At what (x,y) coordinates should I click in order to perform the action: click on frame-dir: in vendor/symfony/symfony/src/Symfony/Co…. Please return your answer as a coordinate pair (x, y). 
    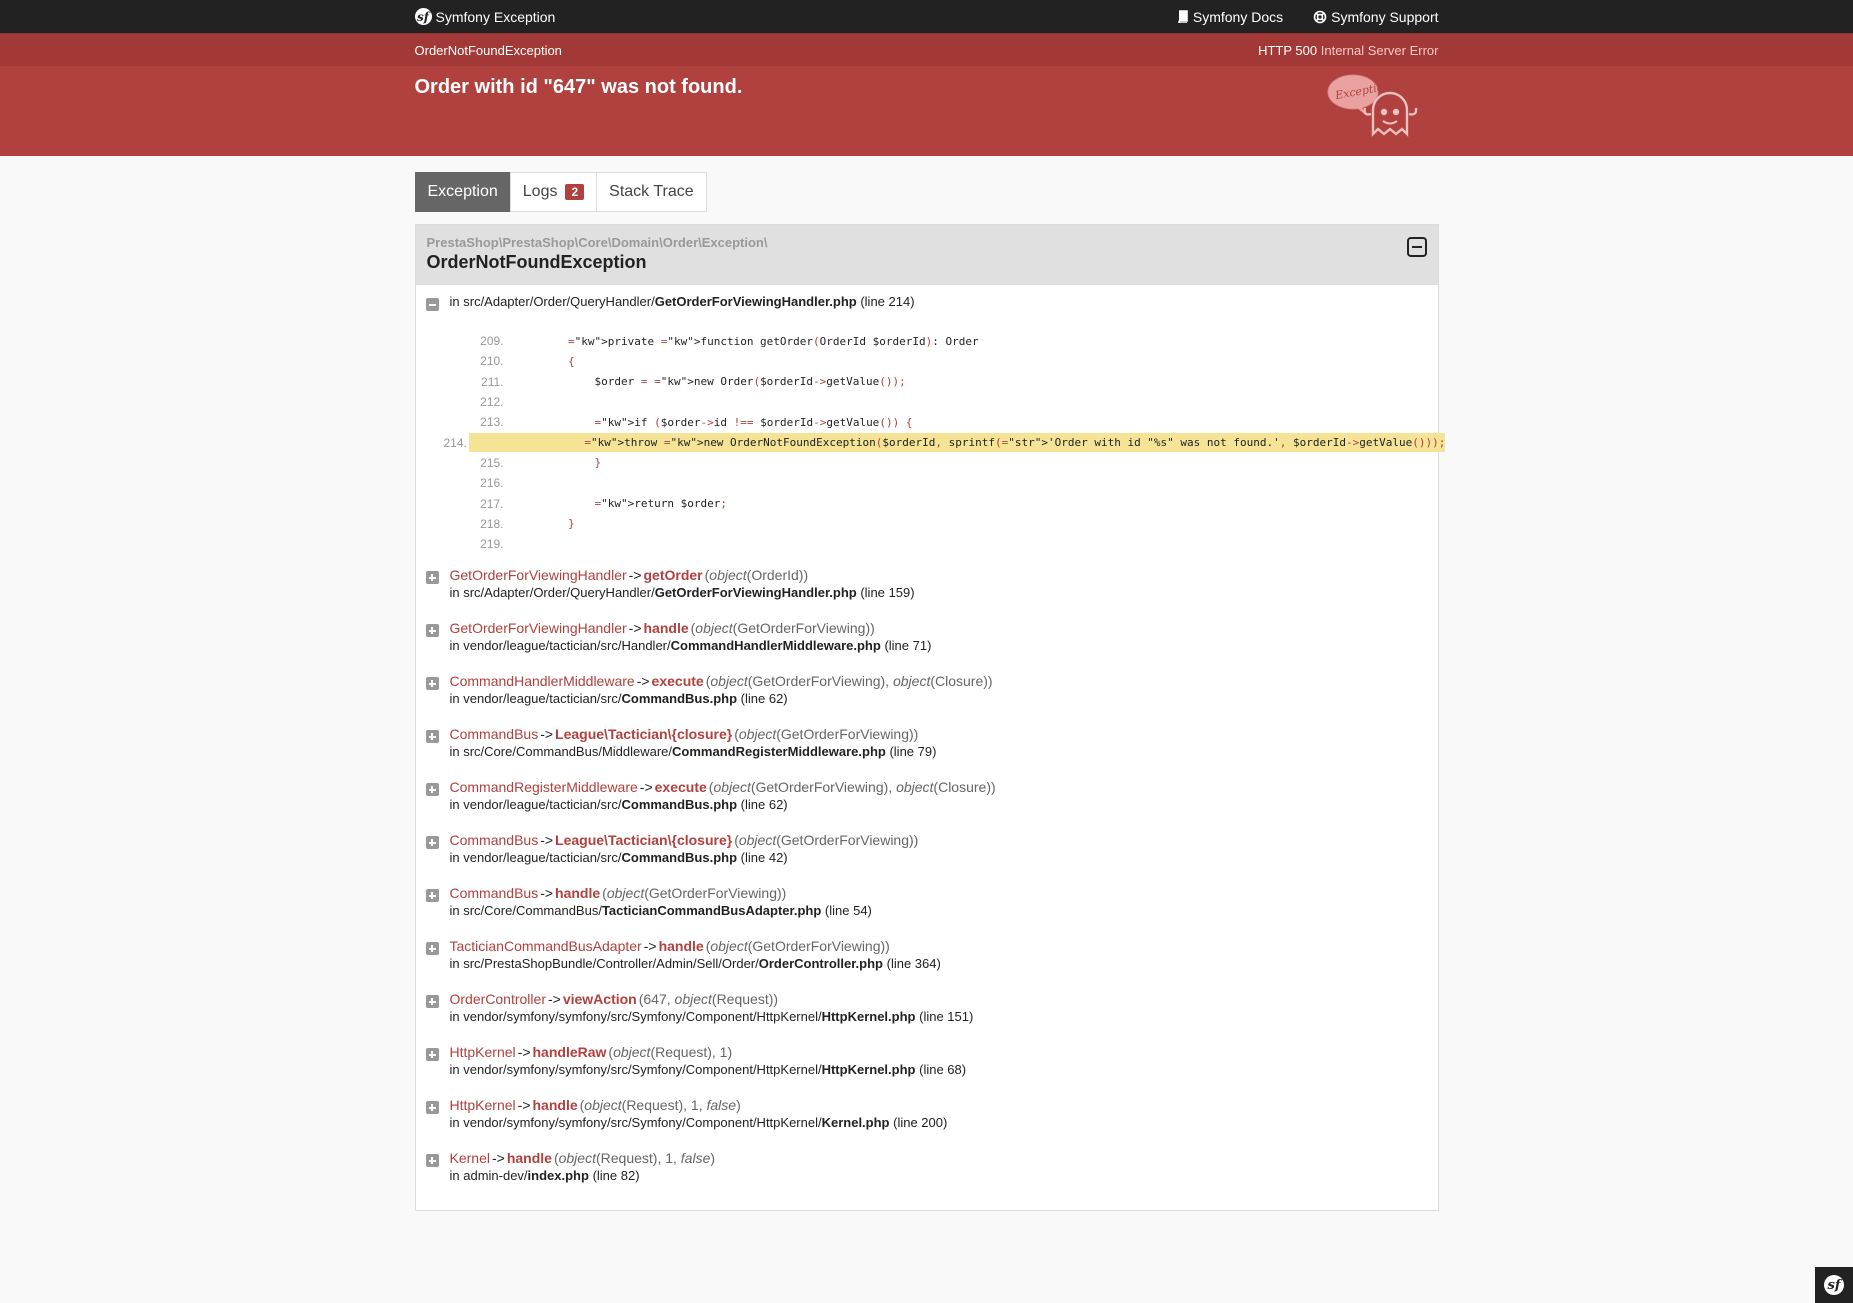
    Looking at the image, I should click on (635, 1123).